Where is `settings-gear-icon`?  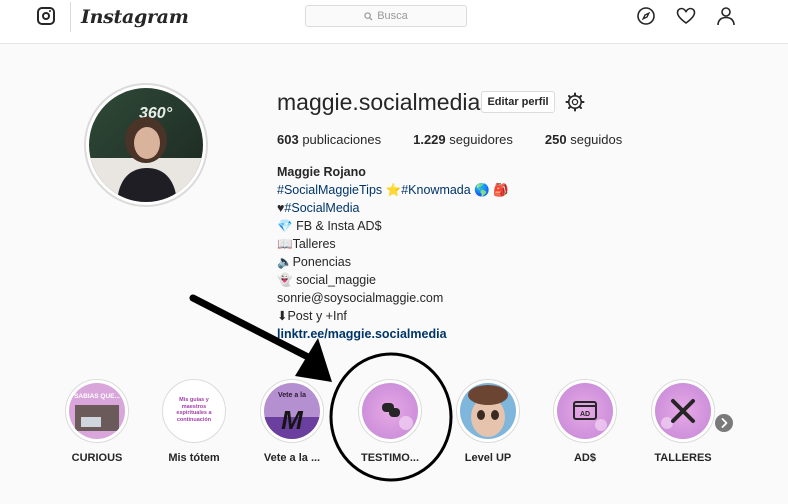
settings-gear-icon is located at coordinates (575, 102).